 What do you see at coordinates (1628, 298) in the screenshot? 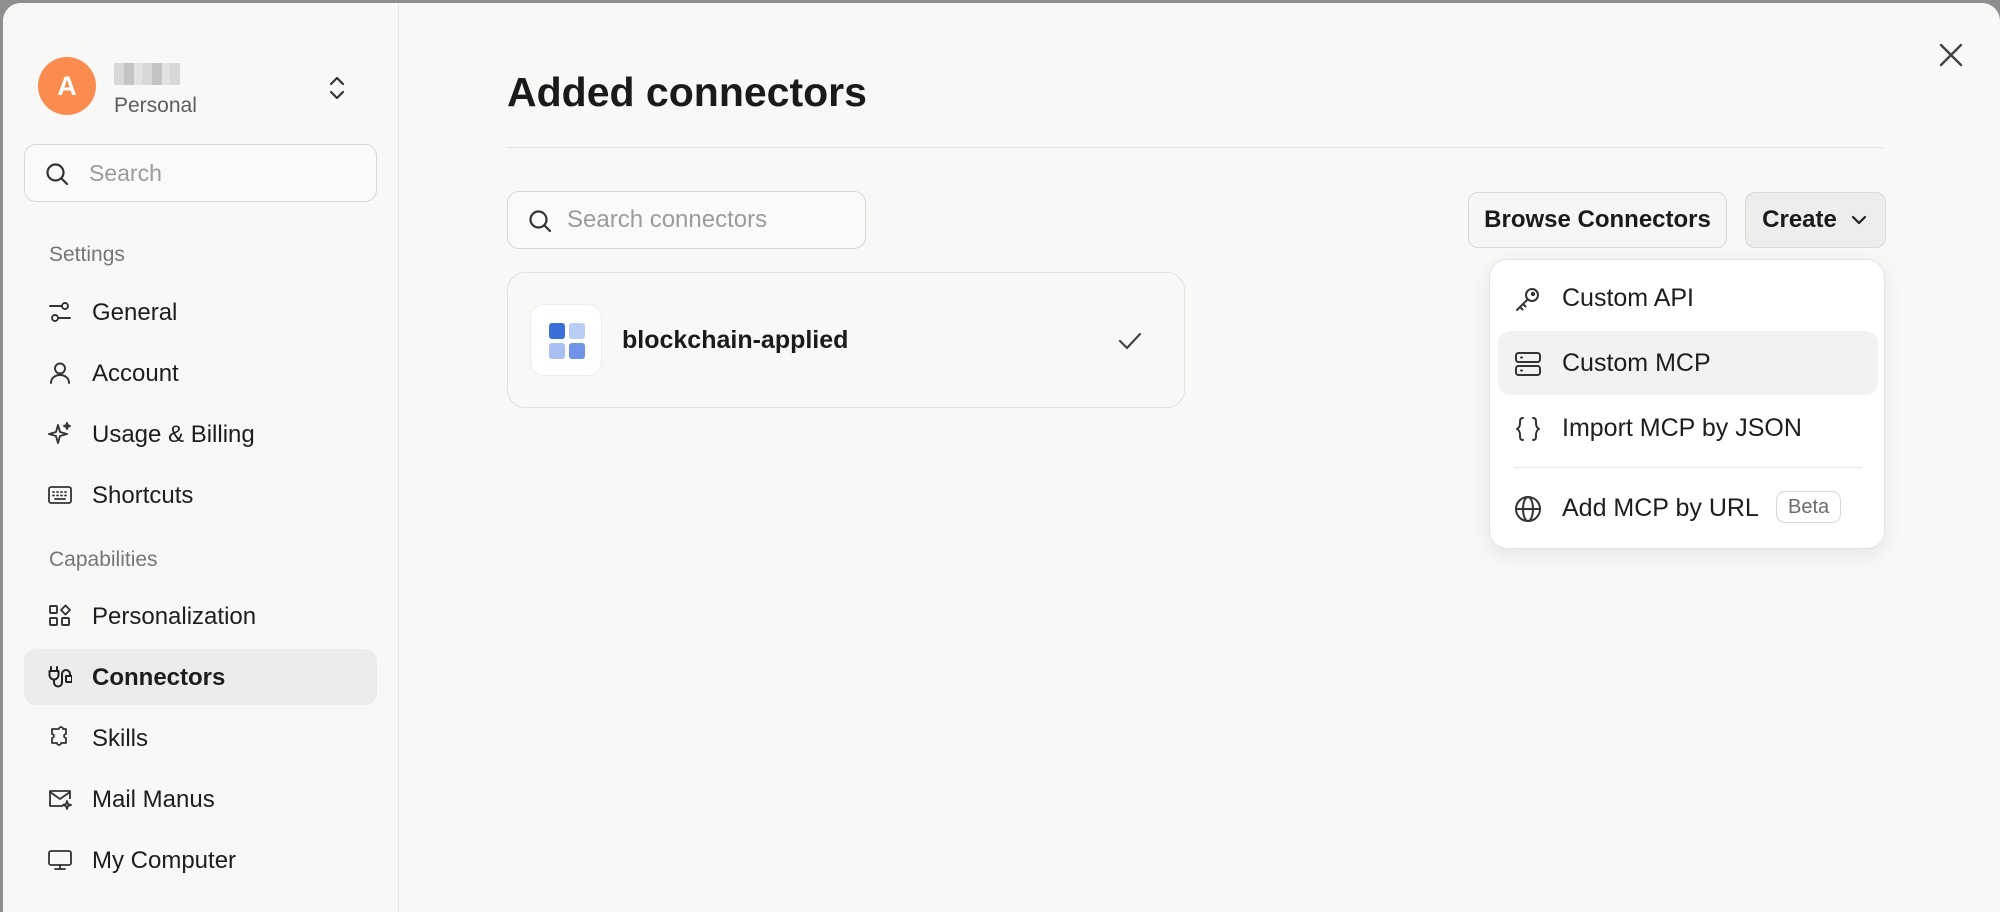
I see `menu-item-label: Custom API` at bounding box center [1628, 298].